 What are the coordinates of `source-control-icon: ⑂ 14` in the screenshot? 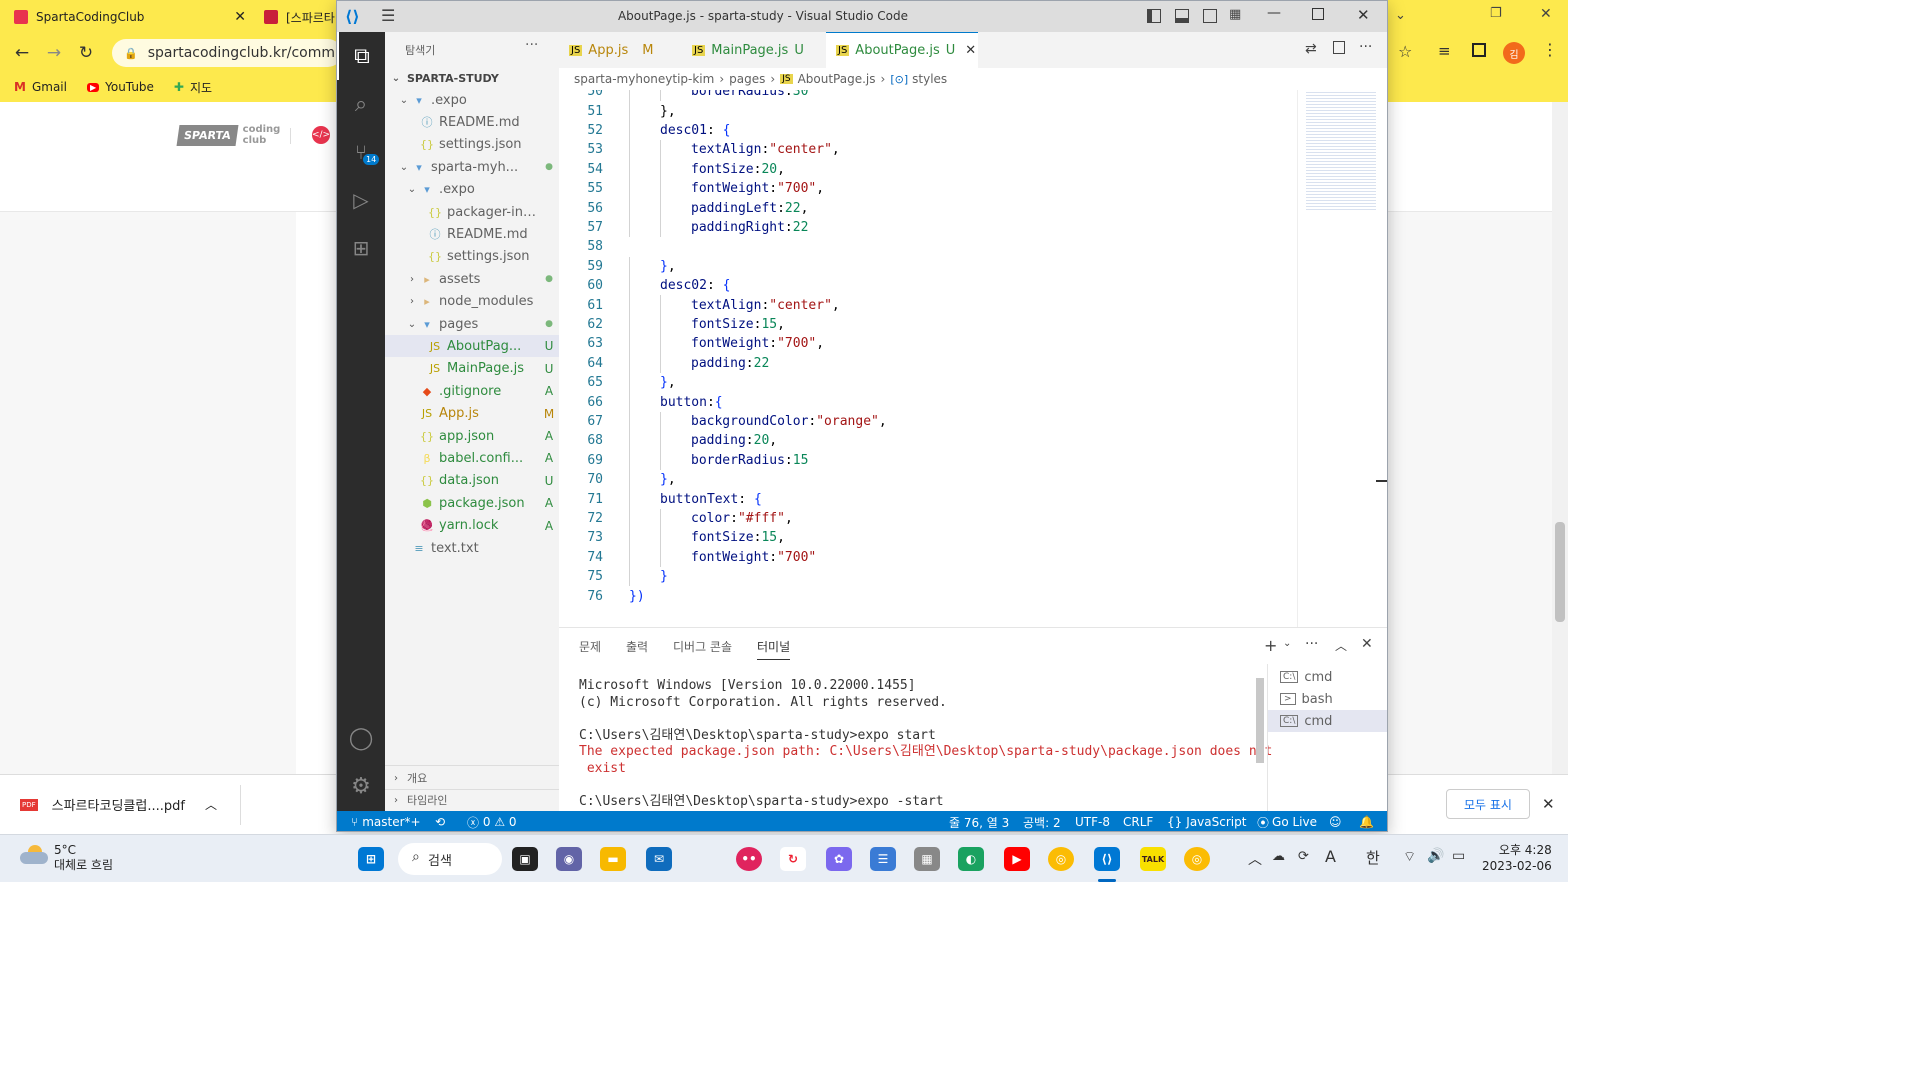 It's located at (361, 152).